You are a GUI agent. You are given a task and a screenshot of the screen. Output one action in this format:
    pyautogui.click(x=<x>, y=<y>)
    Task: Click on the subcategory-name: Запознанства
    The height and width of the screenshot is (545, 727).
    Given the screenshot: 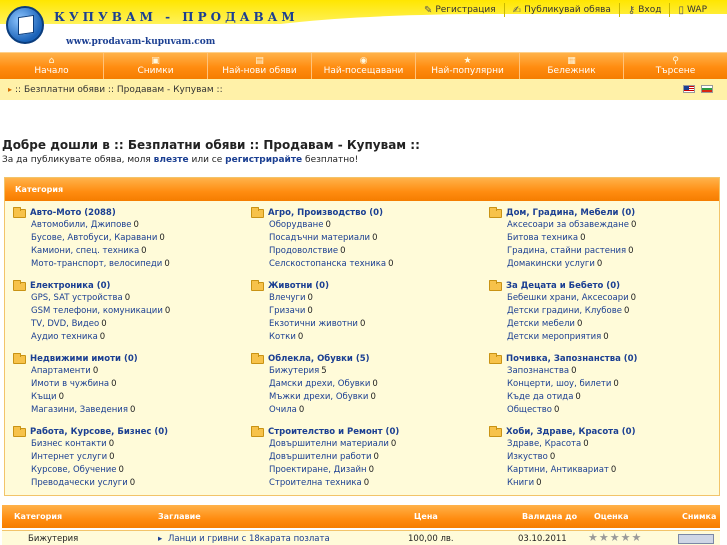 What is the action you would take?
    pyautogui.click(x=538, y=371)
    